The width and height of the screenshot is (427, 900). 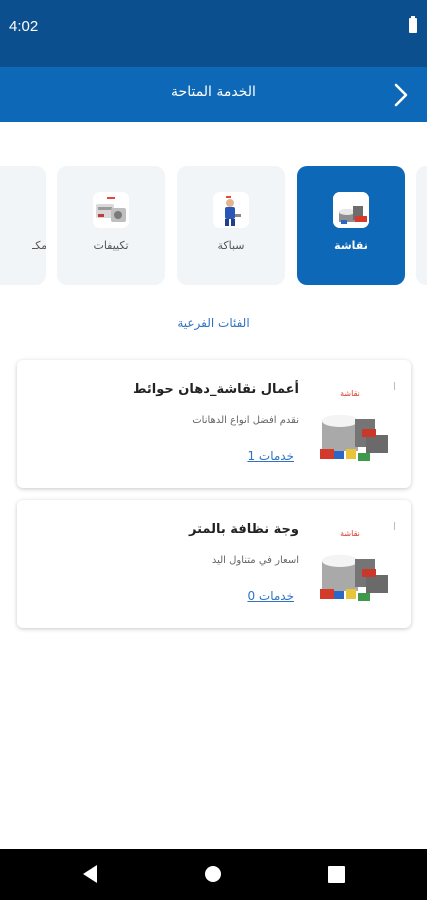 I want to click on nav-home-button, so click(x=213, y=874).